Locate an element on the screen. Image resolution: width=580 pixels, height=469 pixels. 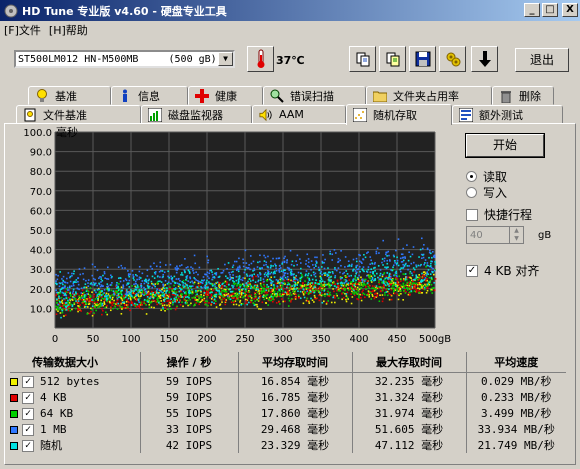
menu-file: [F]文件 is located at coordinates (22, 30).